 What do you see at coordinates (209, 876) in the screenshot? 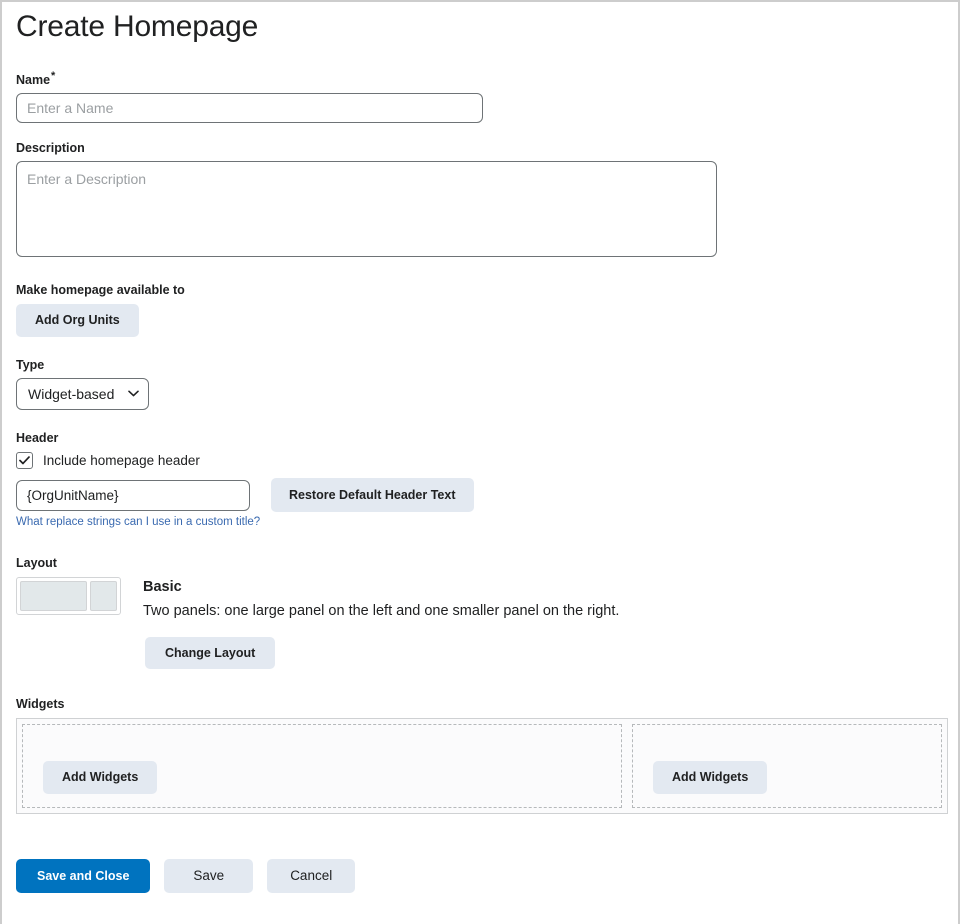
I see `save-button: Save` at bounding box center [209, 876].